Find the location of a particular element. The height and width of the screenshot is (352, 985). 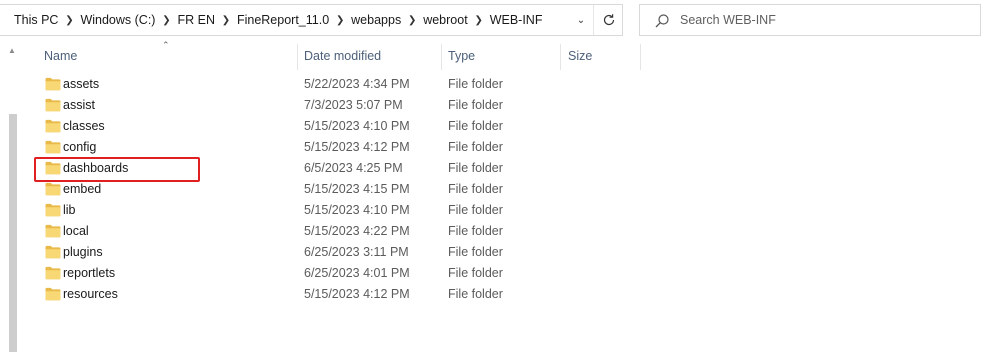

column-size: Size is located at coordinates (596, 57).